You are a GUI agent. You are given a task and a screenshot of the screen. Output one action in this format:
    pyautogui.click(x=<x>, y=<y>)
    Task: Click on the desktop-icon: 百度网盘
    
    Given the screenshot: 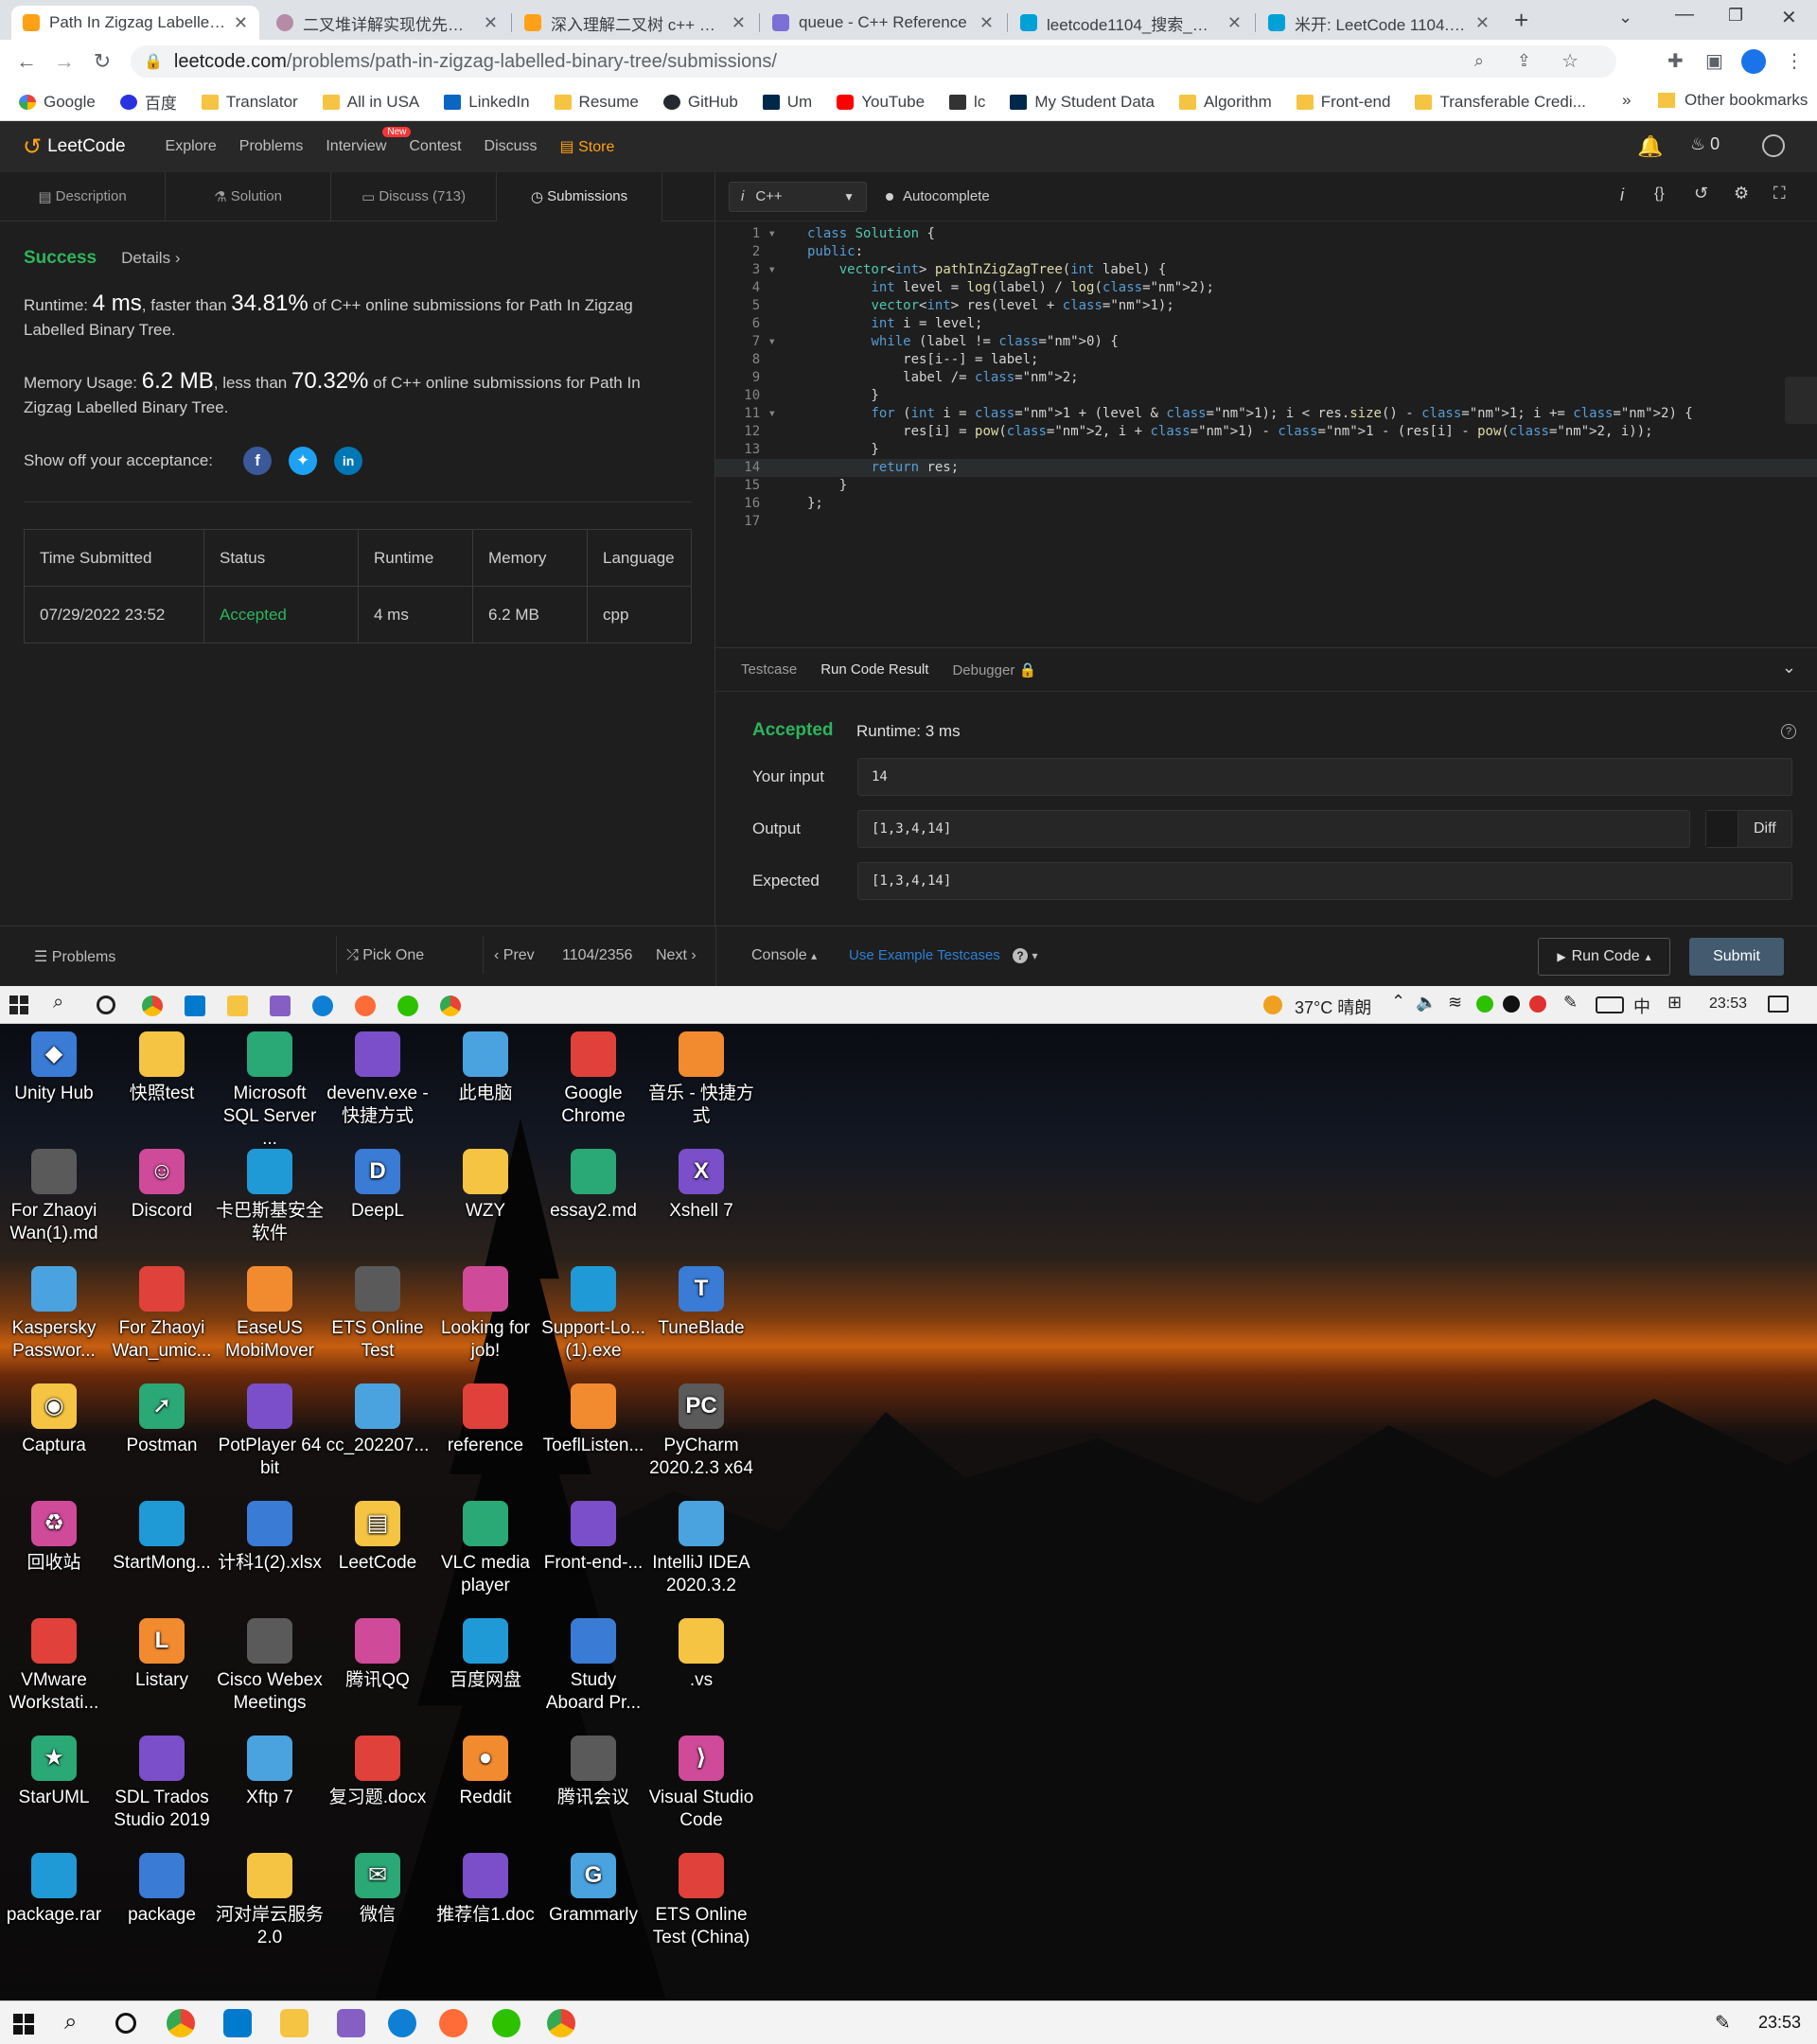 What is the action you would take?
    pyautogui.click(x=486, y=1655)
    